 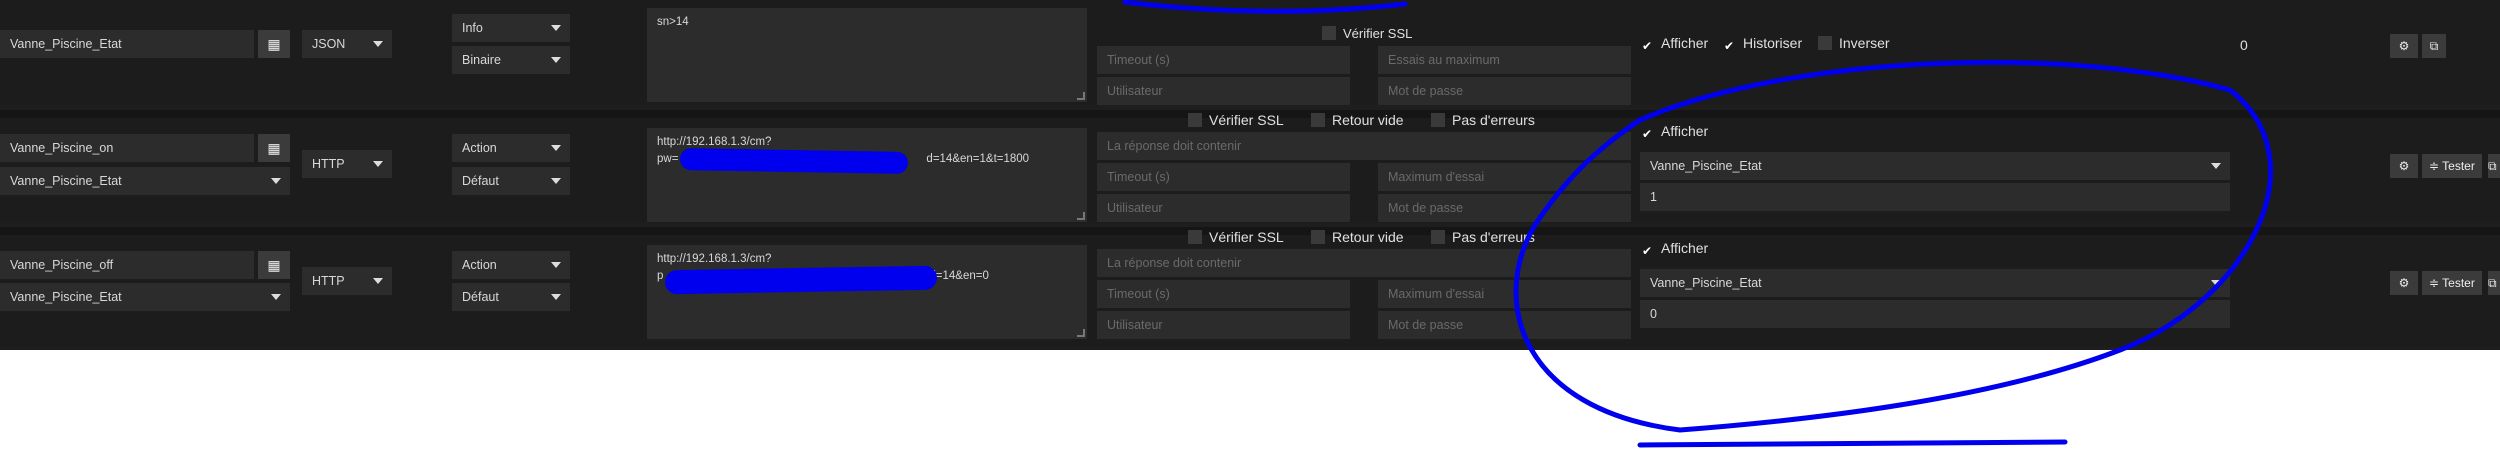 I want to click on annotation-underline, so click(x=1852, y=443).